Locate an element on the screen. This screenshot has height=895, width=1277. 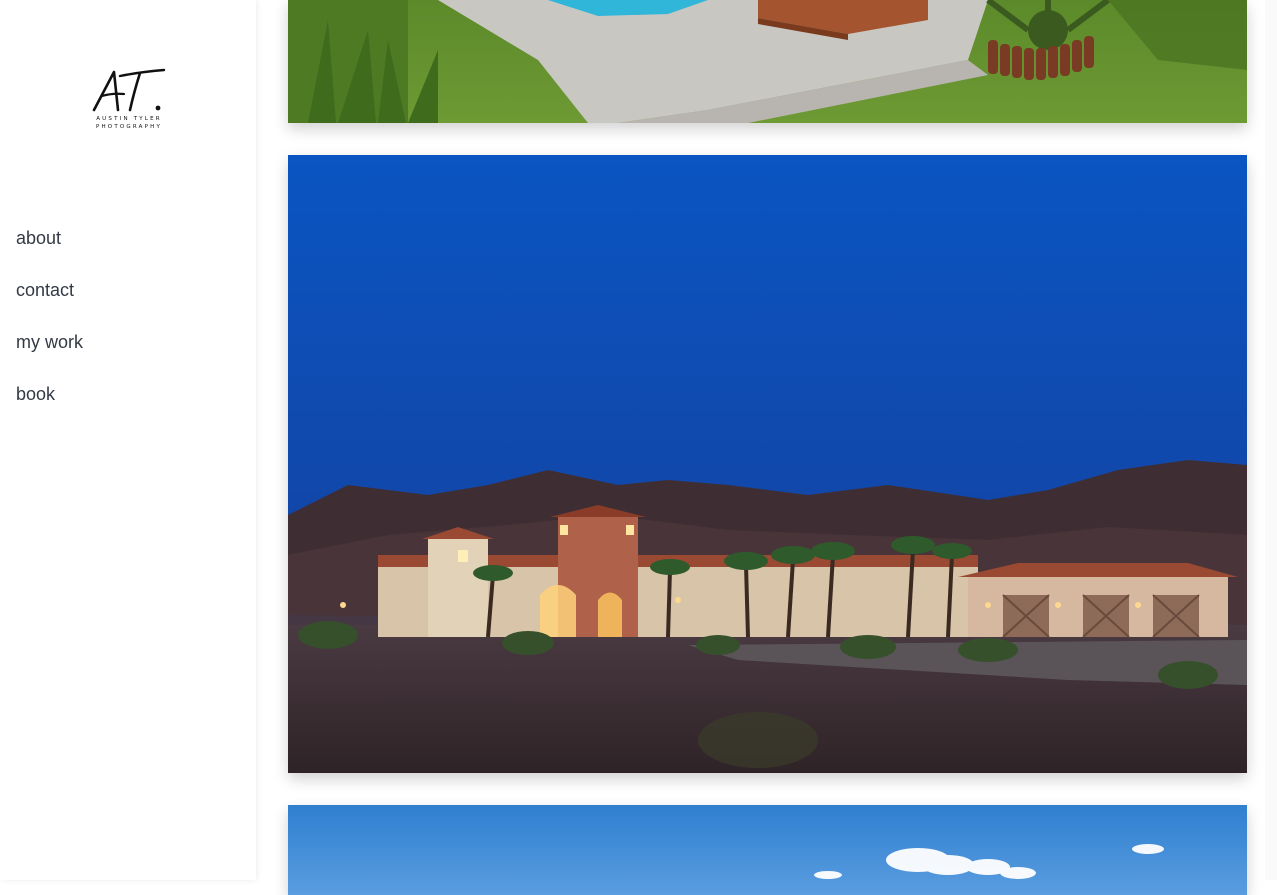
pool-photo-image is located at coordinates (767, 61).